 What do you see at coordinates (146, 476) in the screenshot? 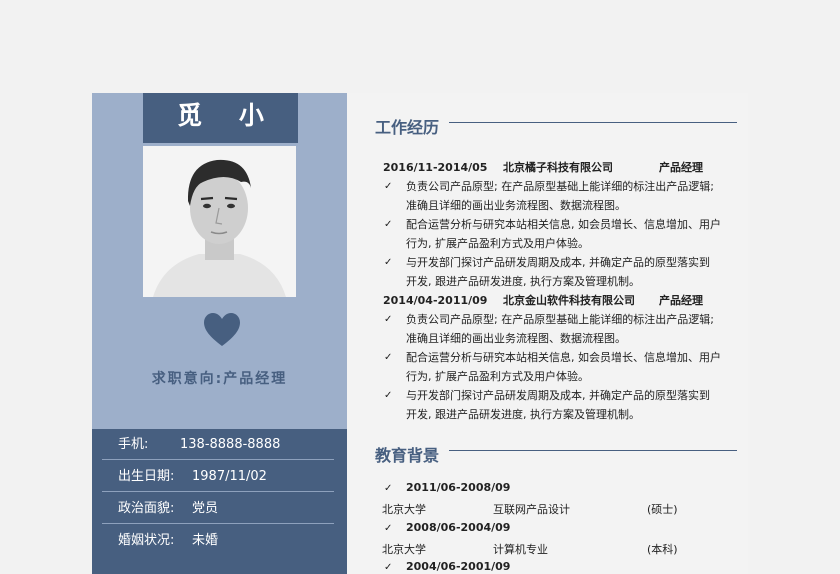
I see `info-label: 出生日期:` at bounding box center [146, 476].